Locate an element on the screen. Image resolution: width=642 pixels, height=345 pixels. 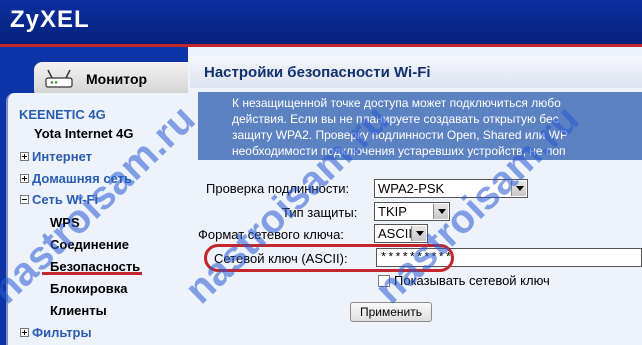
sidebar-item-internet: Интернет is located at coordinates (56, 156).